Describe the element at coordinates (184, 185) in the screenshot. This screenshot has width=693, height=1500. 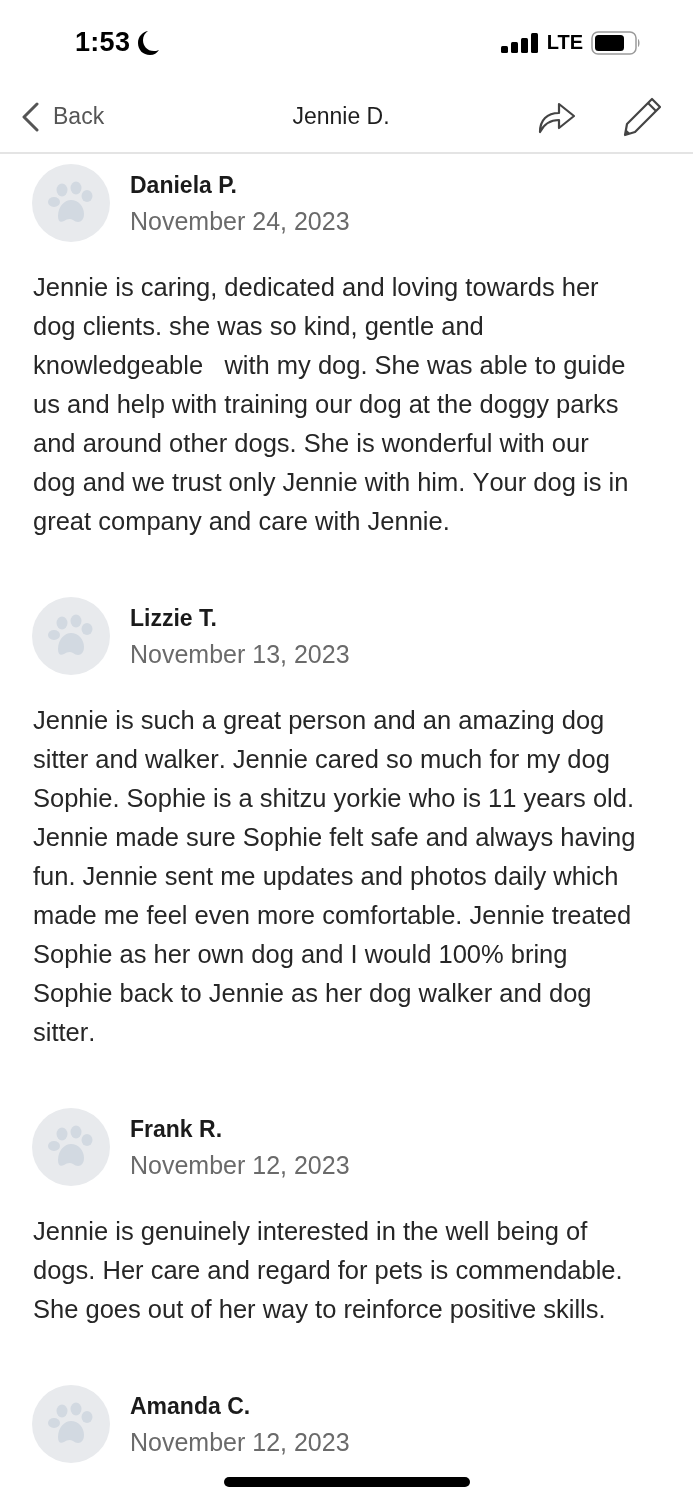
I see `reviewer-name: Daniela P.` at that location.